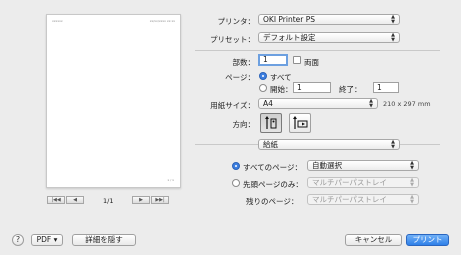 This screenshot has width=461, height=255. Describe the element at coordinates (281, 89) in the screenshot. I see `pages-from-label: 開始：` at that location.